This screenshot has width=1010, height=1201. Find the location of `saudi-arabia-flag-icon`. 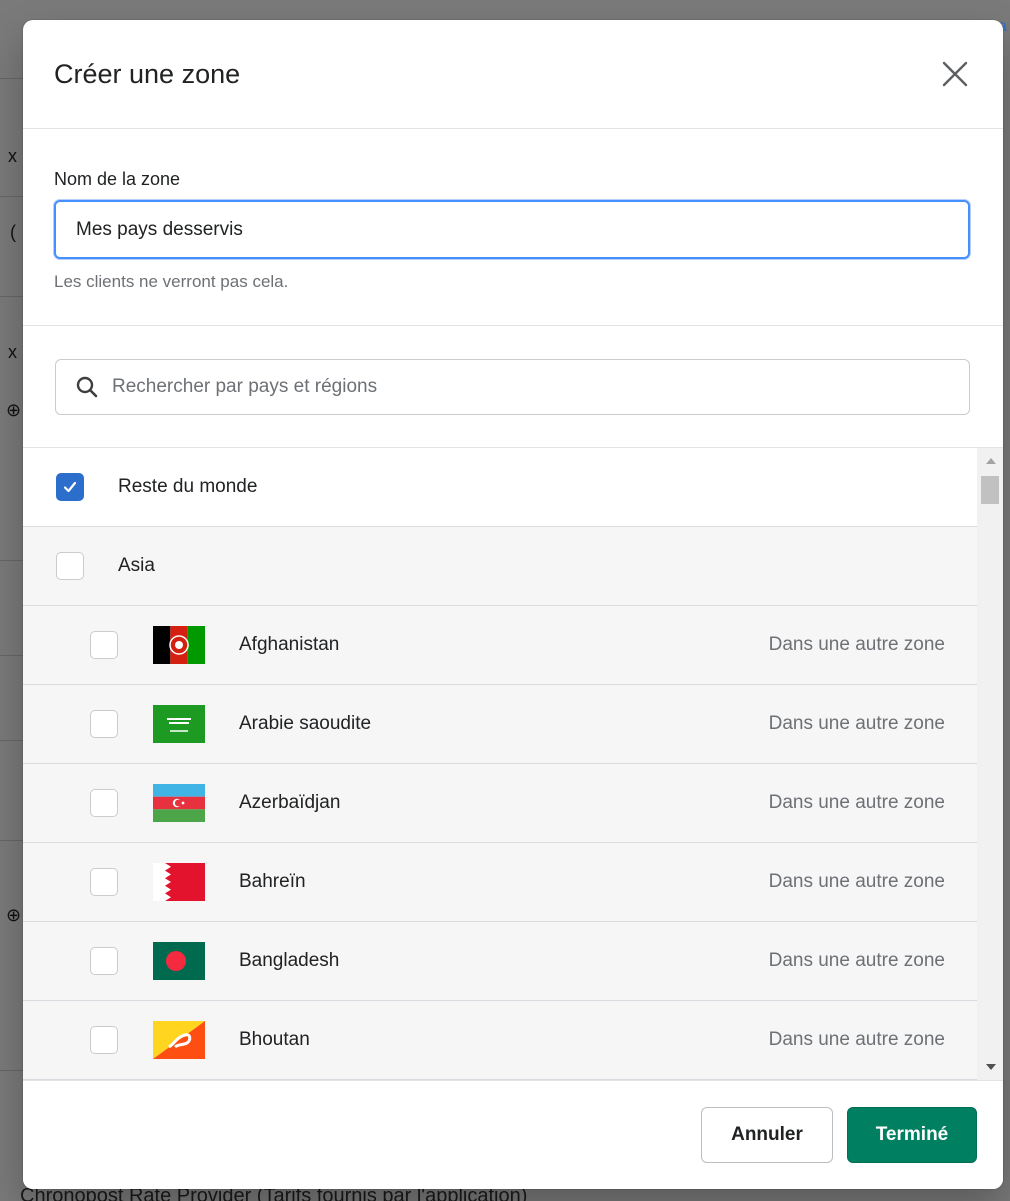

saudi-arabia-flag-icon is located at coordinates (179, 724).